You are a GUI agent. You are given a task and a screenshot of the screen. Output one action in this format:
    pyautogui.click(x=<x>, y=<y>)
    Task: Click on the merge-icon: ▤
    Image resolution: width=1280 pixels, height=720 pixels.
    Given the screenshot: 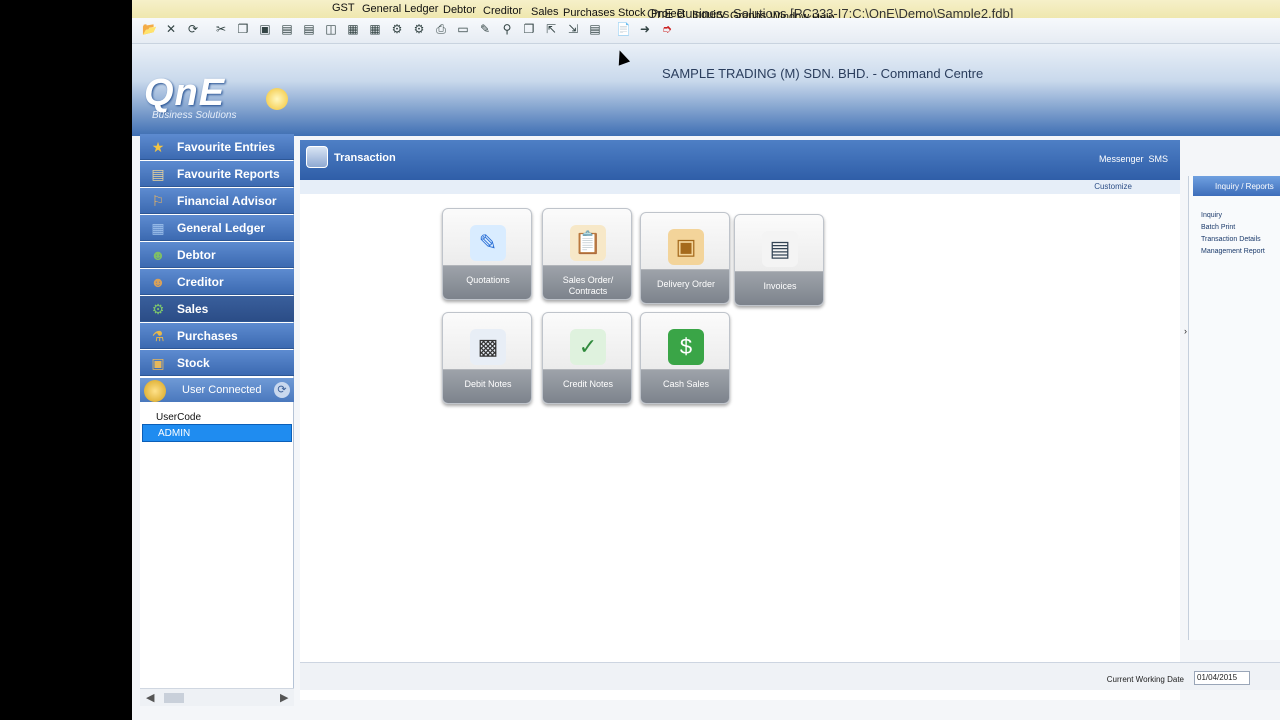 What is the action you would take?
    pyautogui.click(x=595, y=29)
    